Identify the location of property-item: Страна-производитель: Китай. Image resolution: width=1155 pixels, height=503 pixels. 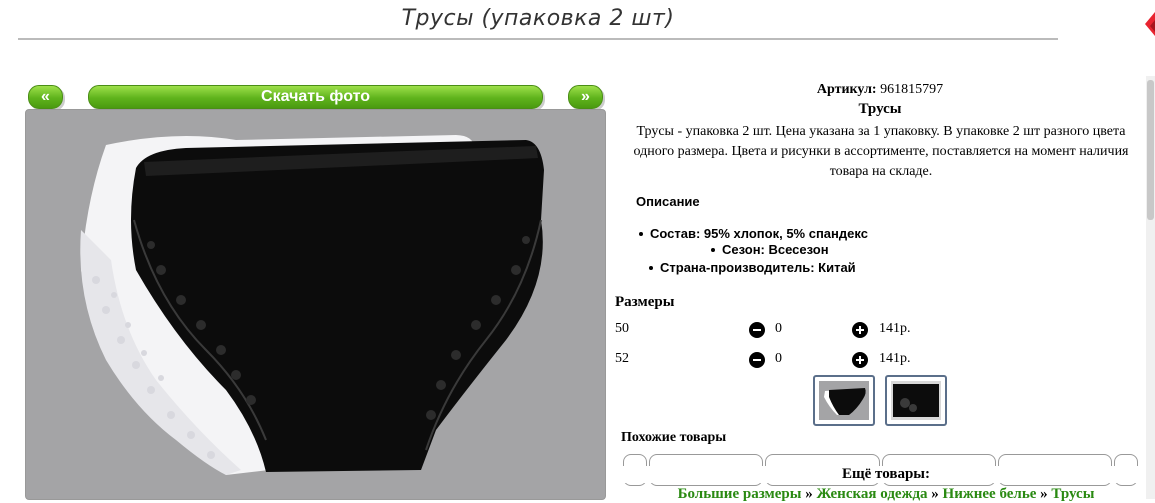
(752, 268).